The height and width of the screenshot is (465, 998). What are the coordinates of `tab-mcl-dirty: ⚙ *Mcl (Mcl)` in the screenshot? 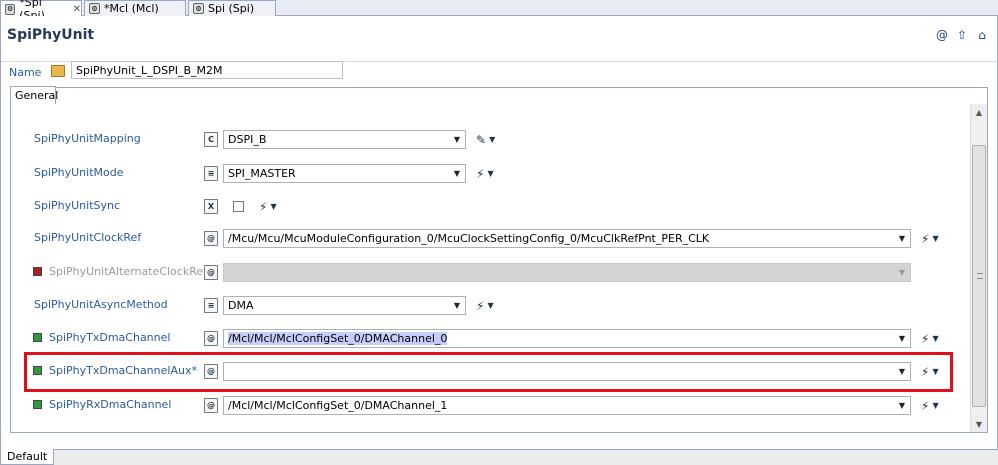 It's located at (135, 8).